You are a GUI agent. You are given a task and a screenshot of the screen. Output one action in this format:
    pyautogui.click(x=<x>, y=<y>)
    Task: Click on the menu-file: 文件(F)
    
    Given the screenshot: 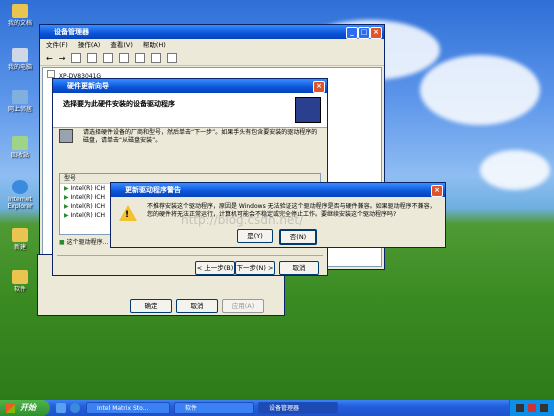 What is the action you would take?
    pyautogui.click(x=57, y=45)
    